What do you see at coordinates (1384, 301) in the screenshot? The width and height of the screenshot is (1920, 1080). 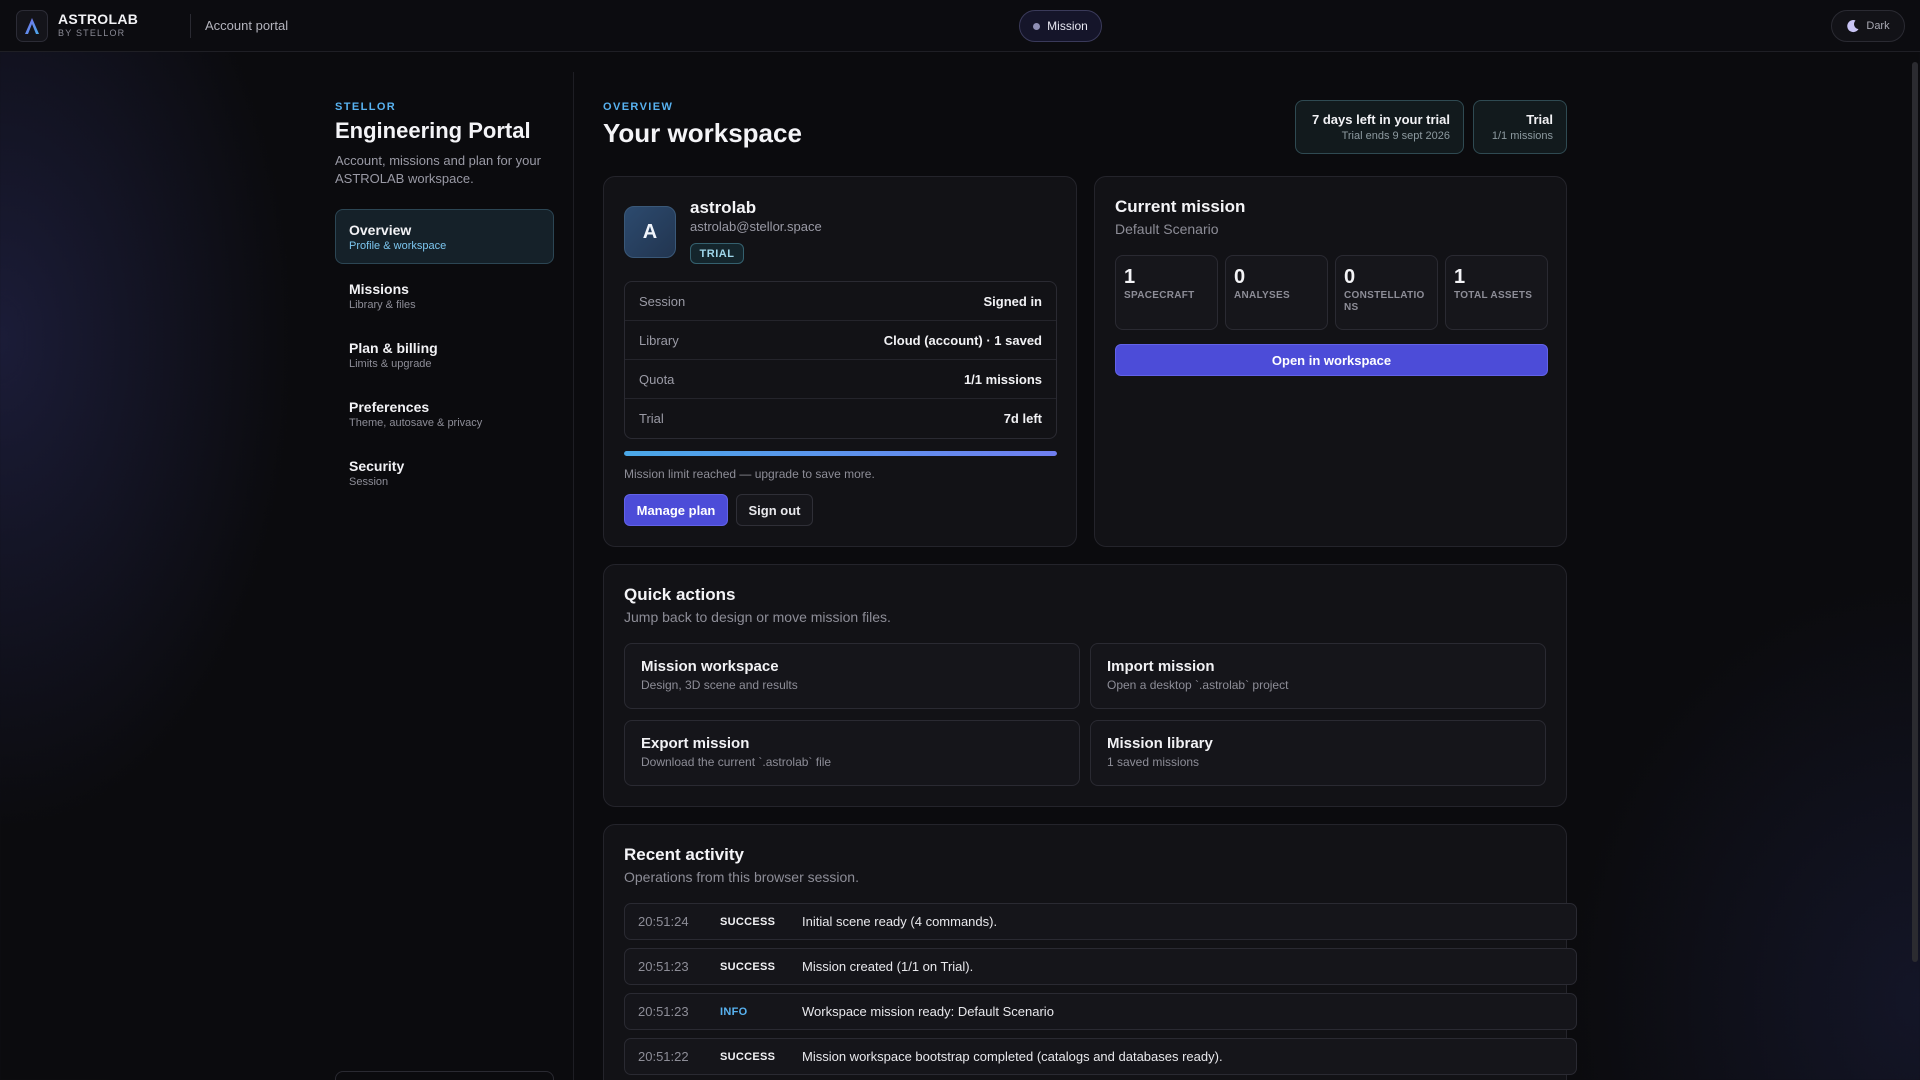 I see `metric-label: CONSTELLATIONS` at bounding box center [1384, 301].